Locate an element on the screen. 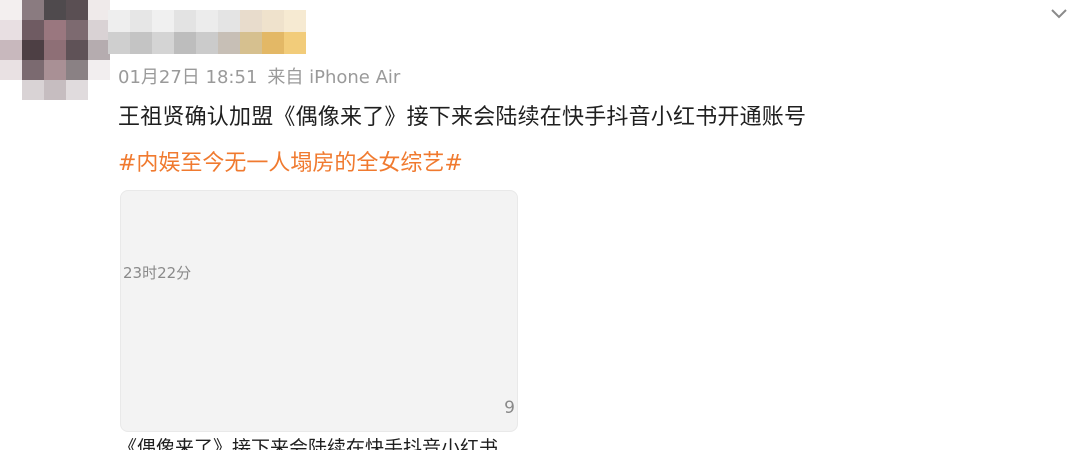 Image resolution: width=1080 pixels, height=450 pixels. username is located at coordinates (207, 32).